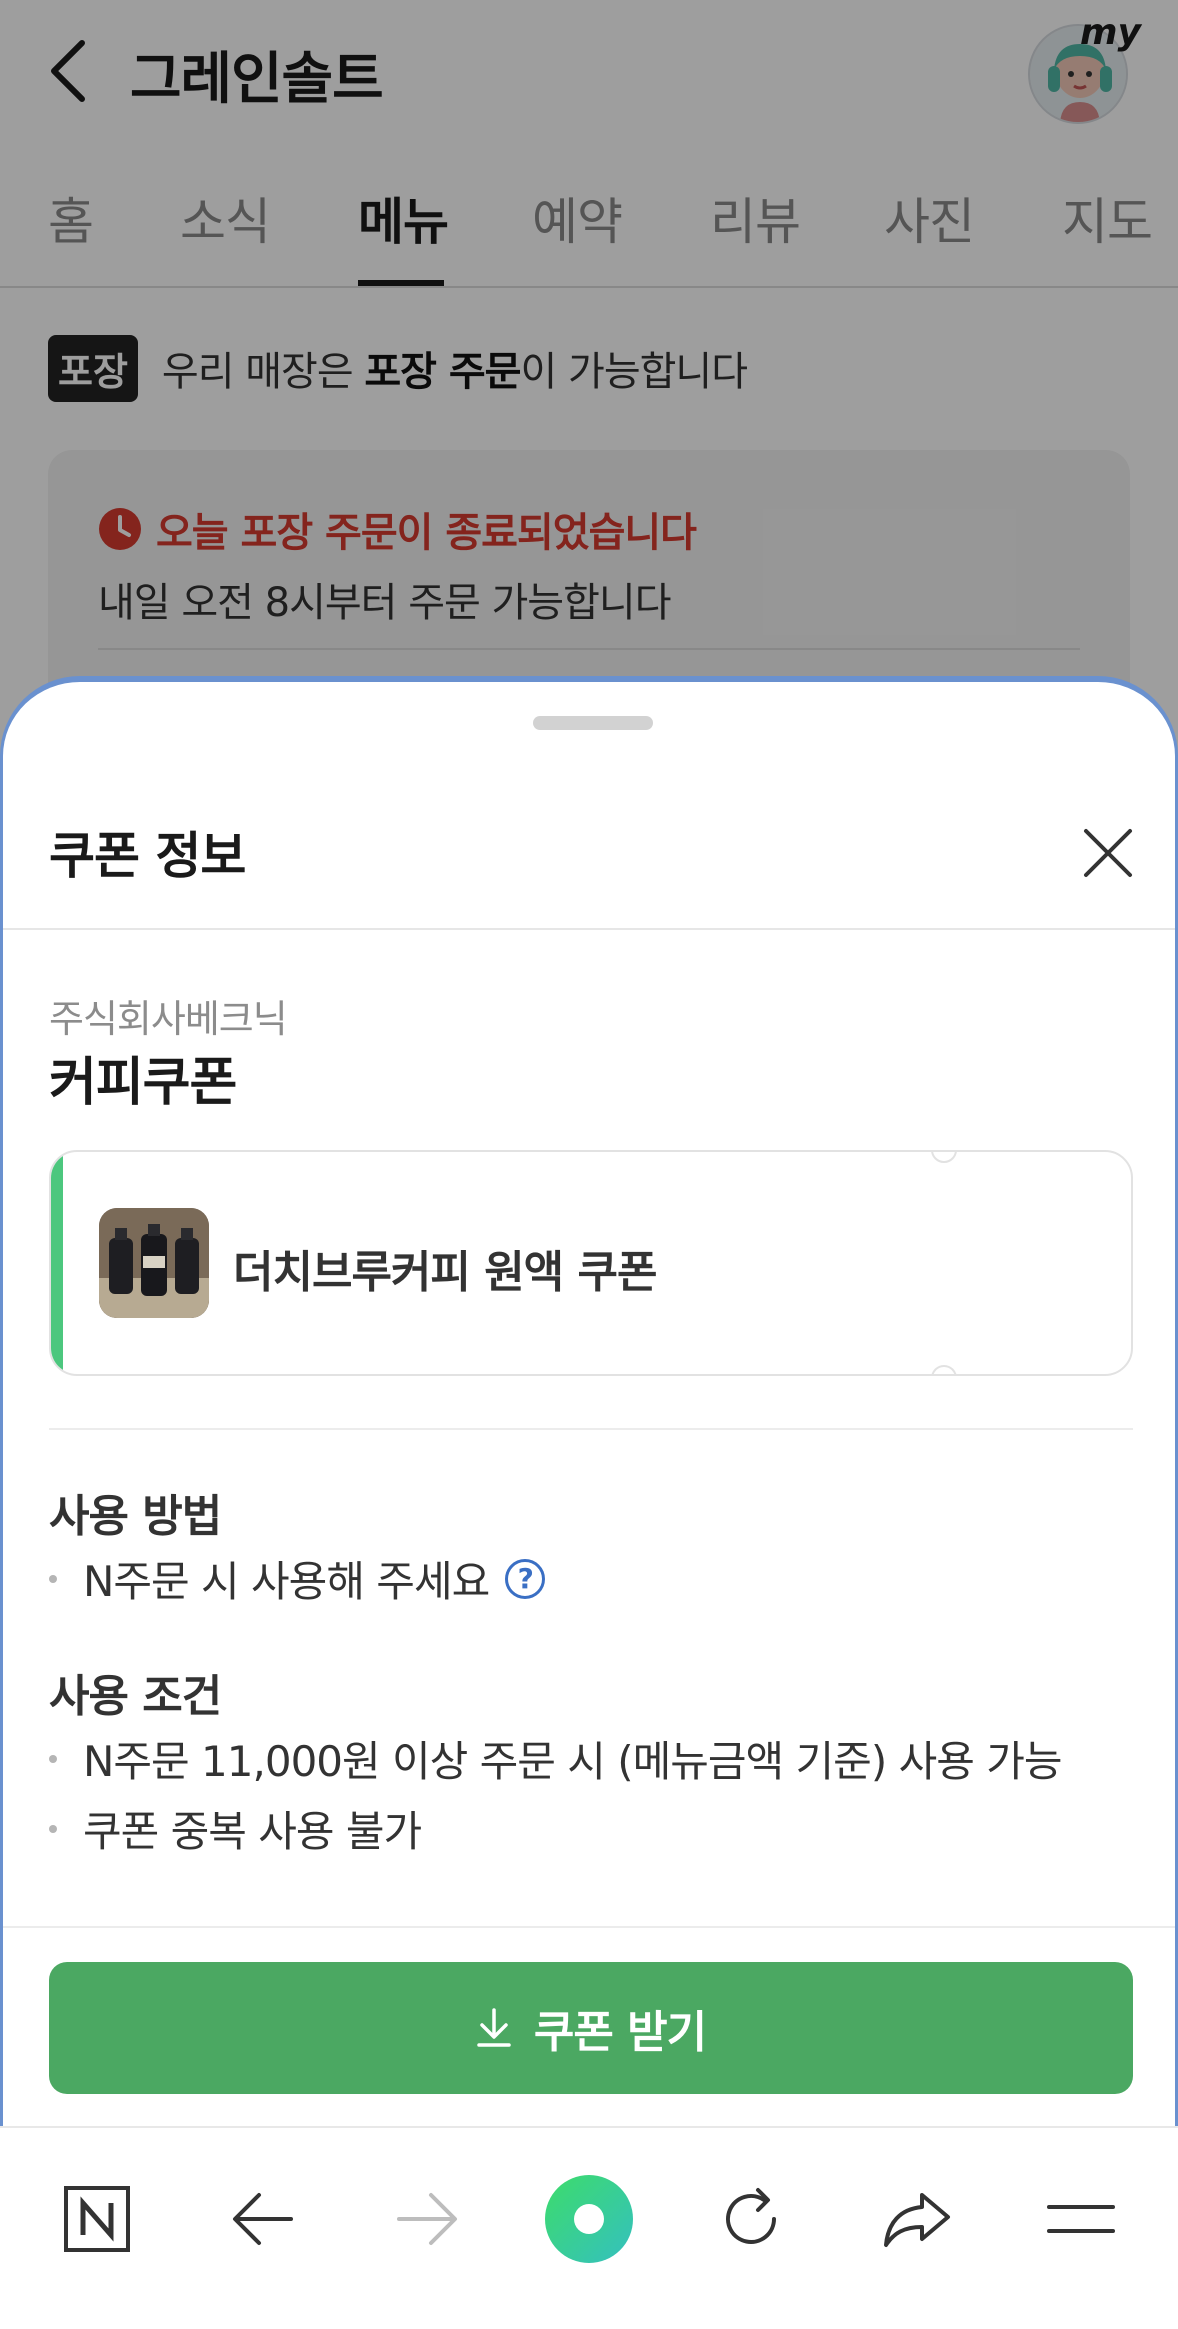 The image size is (1178, 2329). Describe the element at coordinates (944, 1369) in the screenshot. I see `ticket-notch-bottom` at that location.